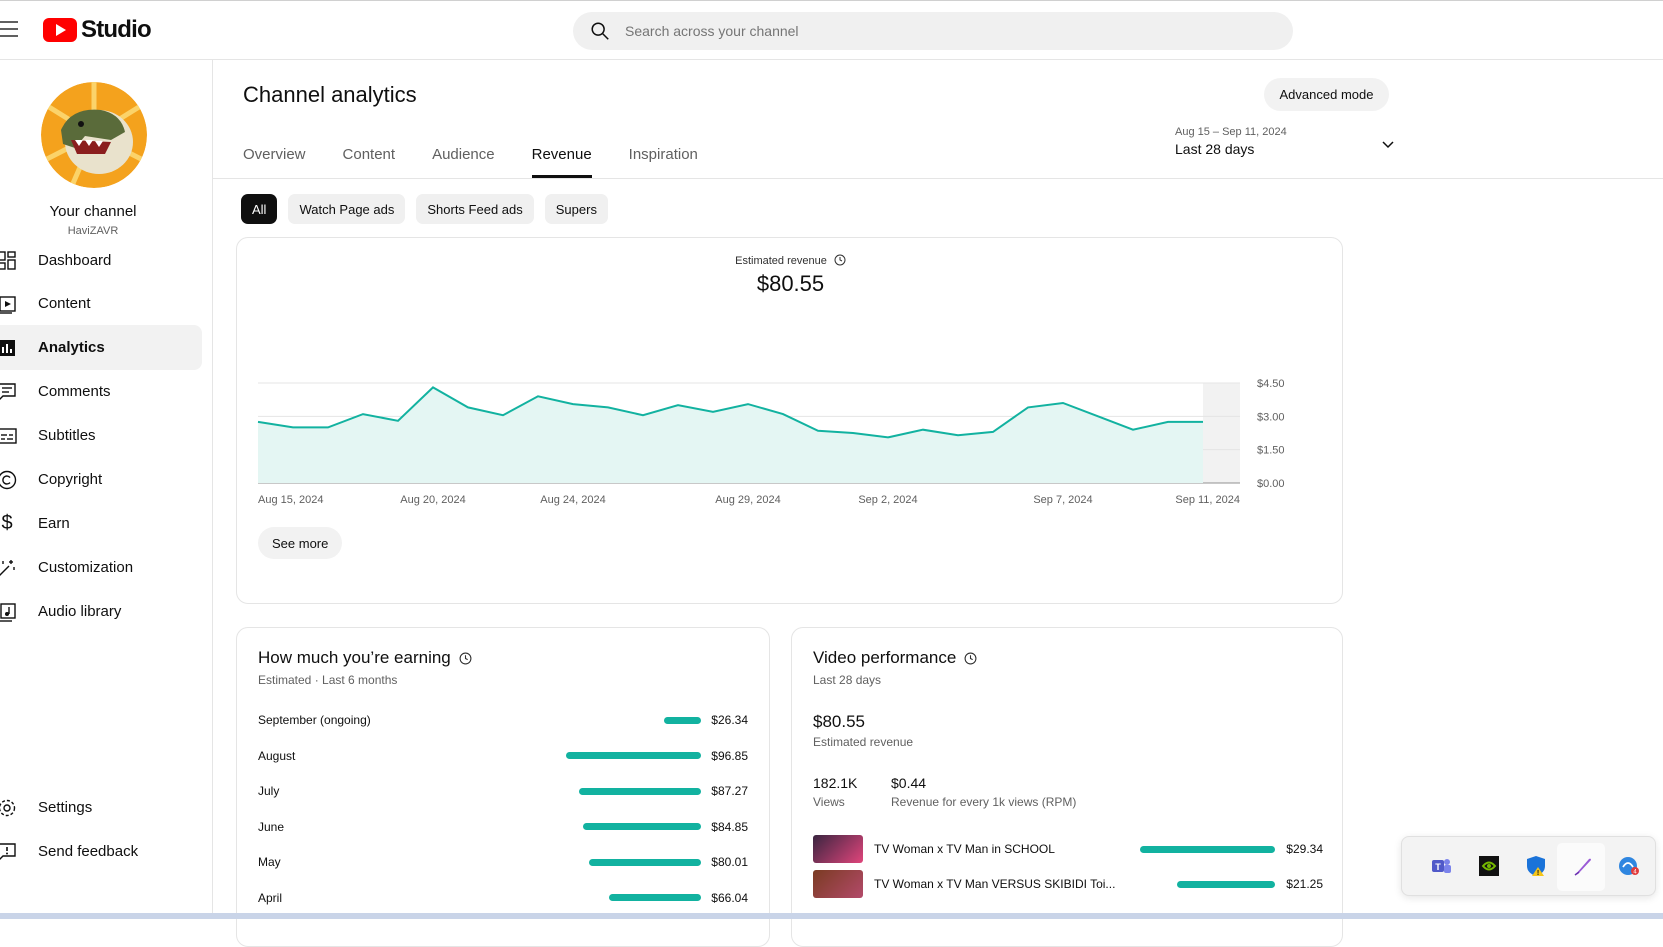 The image size is (1663, 947). I want to click on chart-x-tick-label: Sep 2, 2024, so click(887, 500).